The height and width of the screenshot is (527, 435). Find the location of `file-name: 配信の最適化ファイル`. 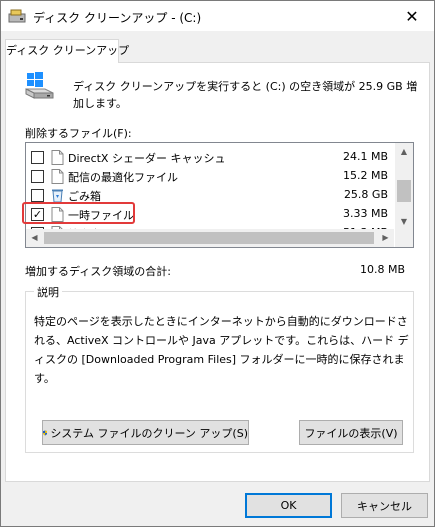

file-name: 配信の最適化ファイル is located at coordinates (123, 177).